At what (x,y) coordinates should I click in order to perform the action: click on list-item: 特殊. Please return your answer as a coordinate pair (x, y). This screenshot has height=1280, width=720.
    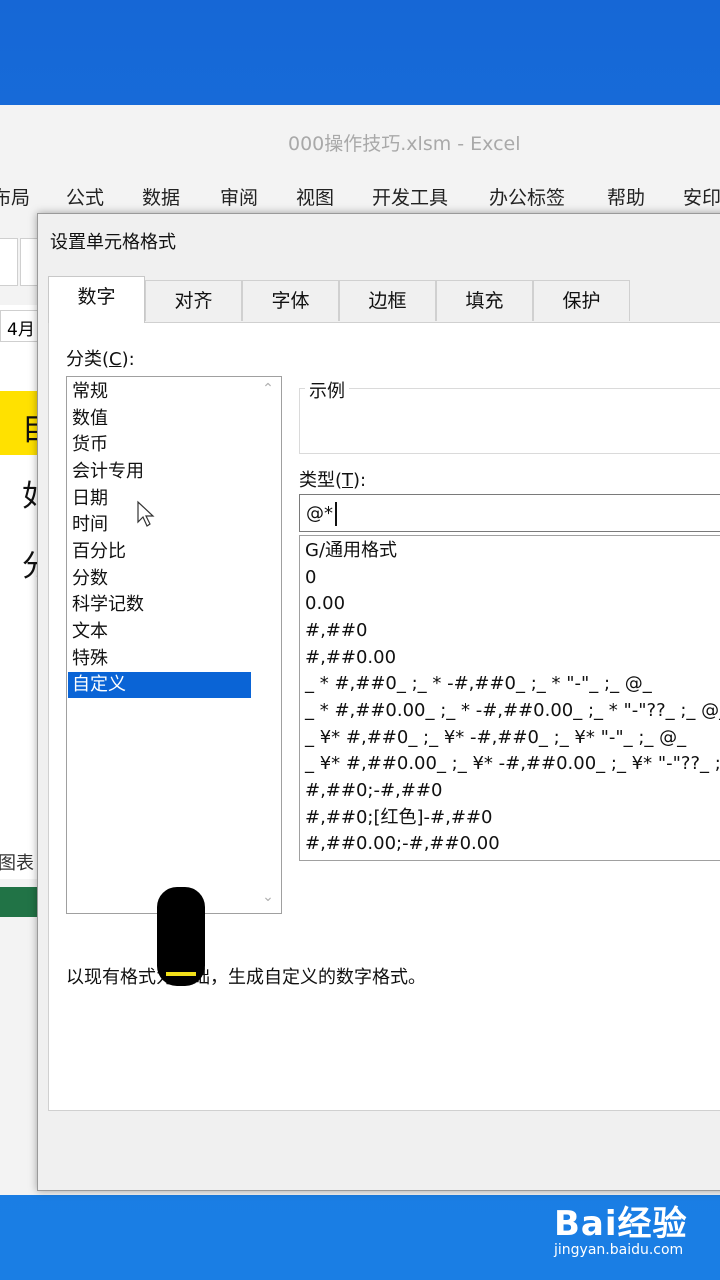
    Looking at the image, I should click on (159, 659).